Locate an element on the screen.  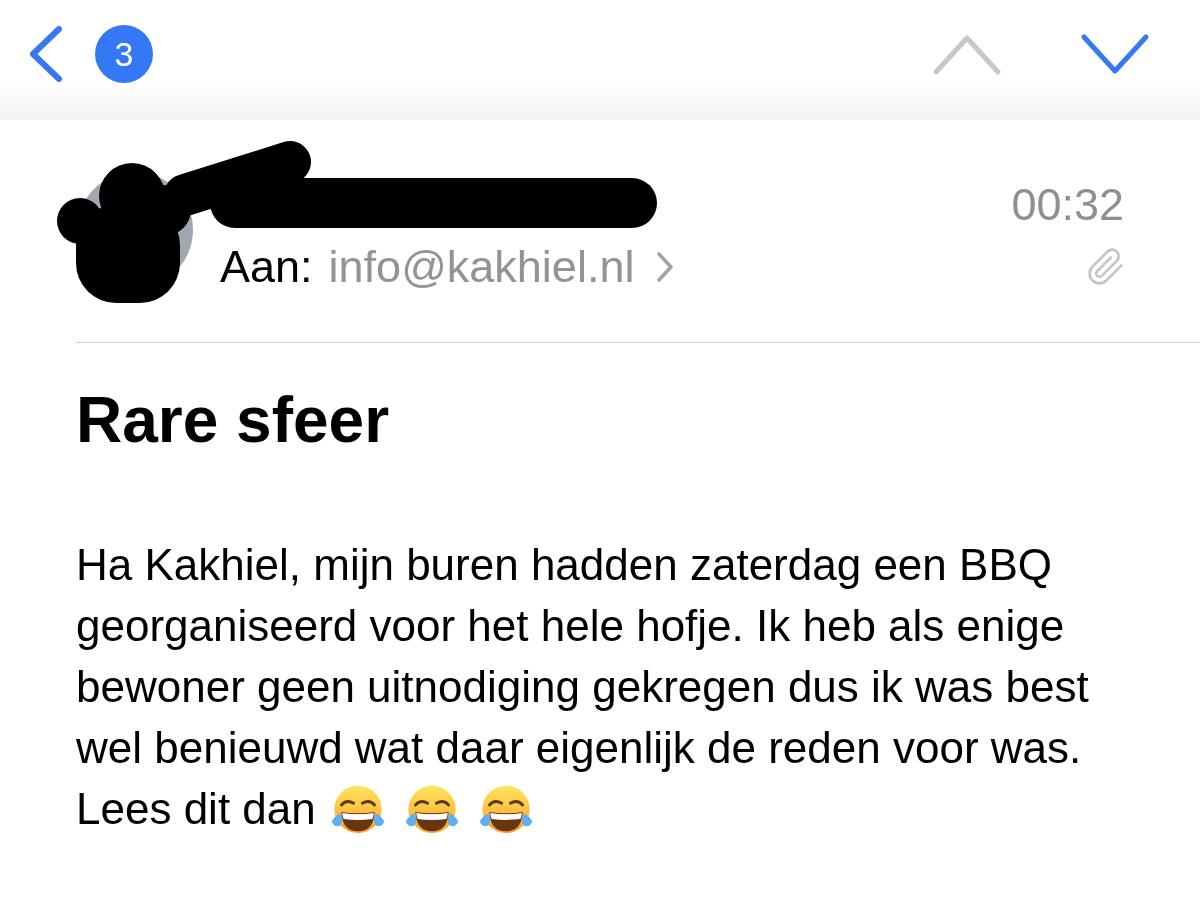
recipient-label: Aan: is located at coordinates (266, 267).